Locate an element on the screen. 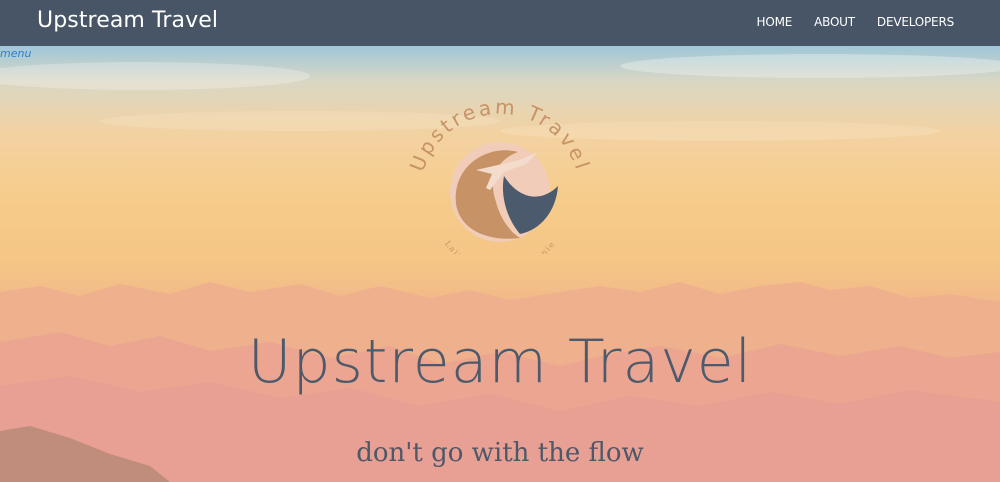  nav-links: HOME ABOUT DEVELOPERS is located at coordinates (856, 22).